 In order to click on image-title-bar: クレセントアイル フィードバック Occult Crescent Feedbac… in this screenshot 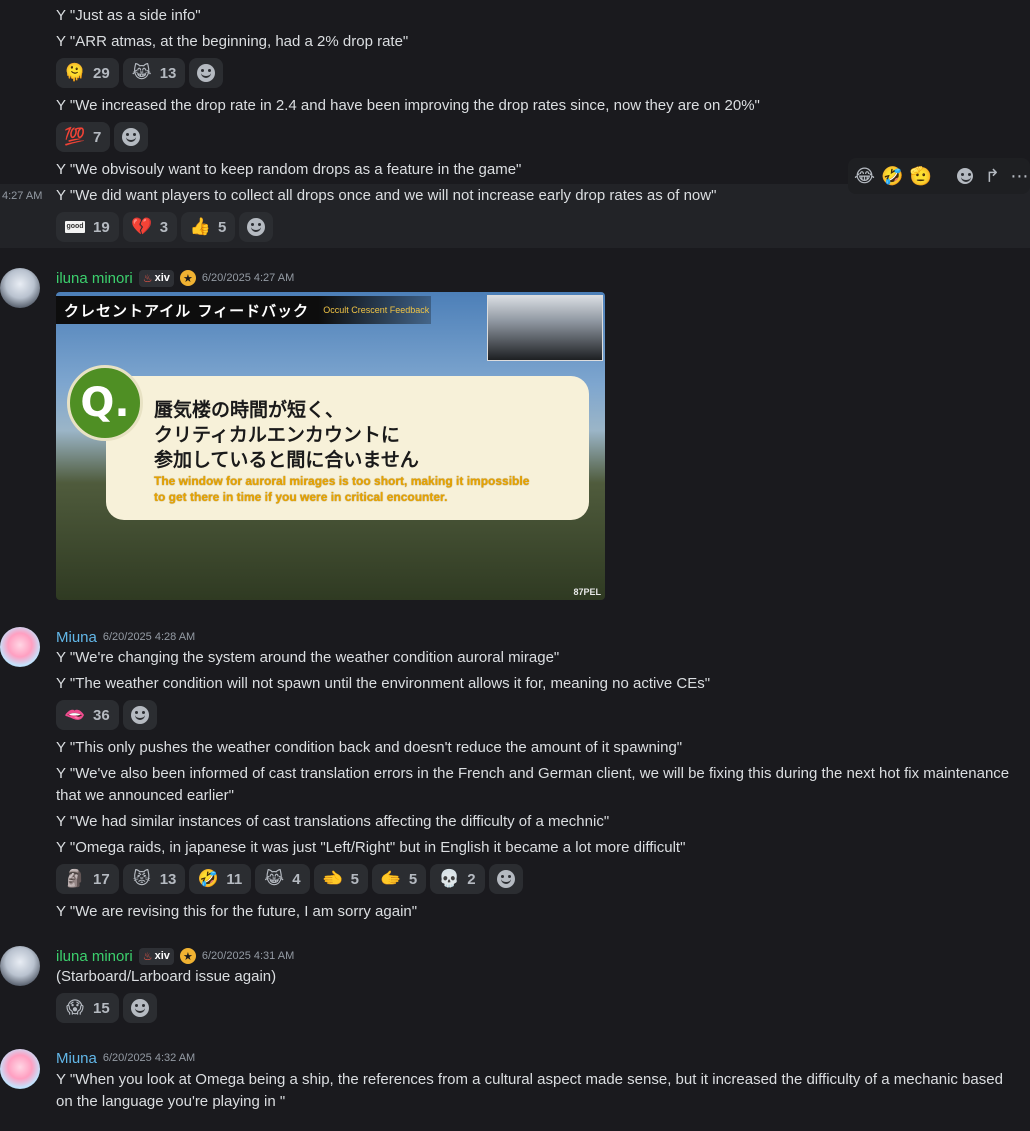, I will do `click(243, 310)`.